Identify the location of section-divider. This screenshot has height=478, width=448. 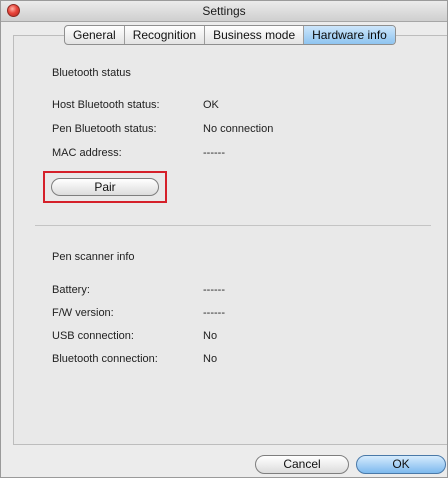
(233, 225).